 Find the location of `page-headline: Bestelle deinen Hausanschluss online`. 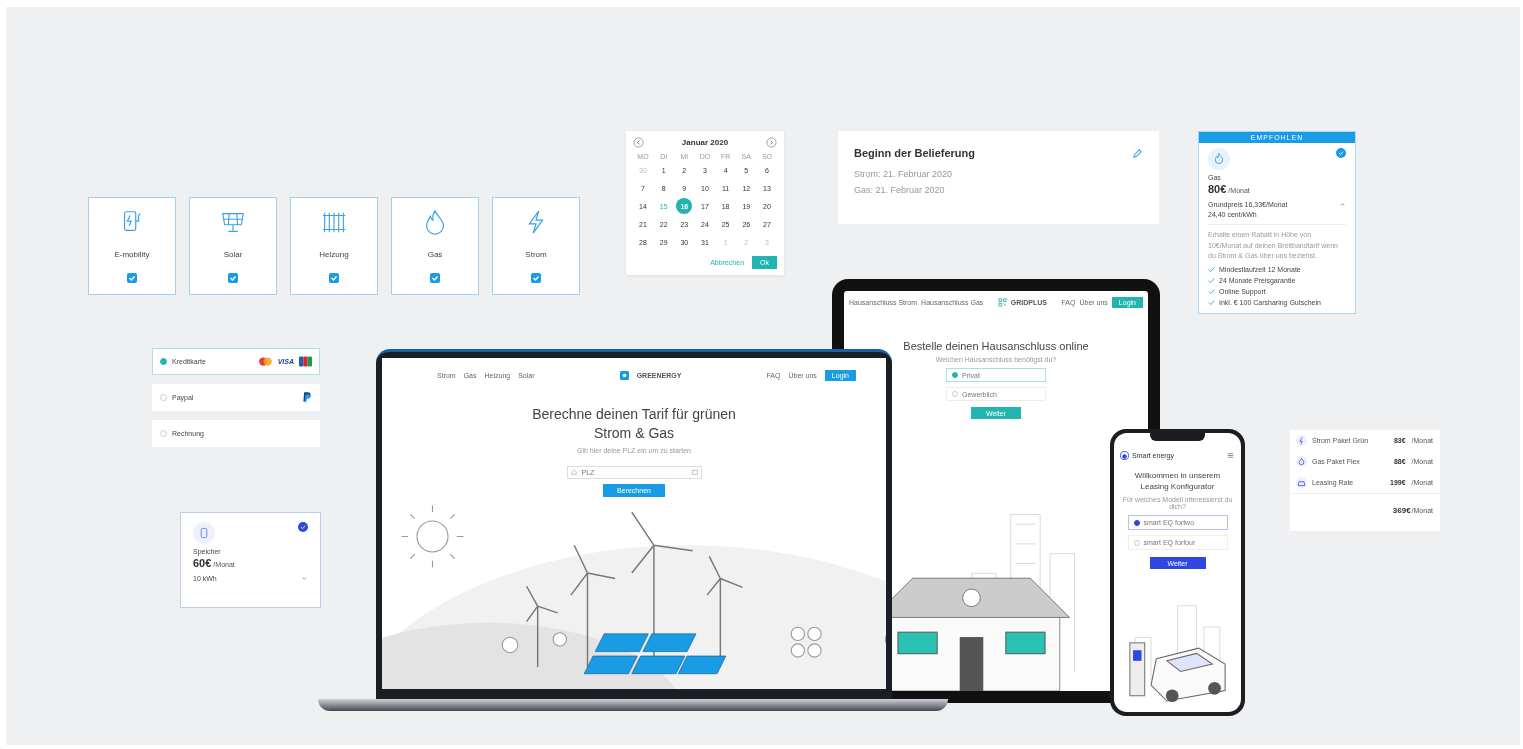

page-headline: Bestelle deinen Hausanschluss online is located at coordinates (996, 346).